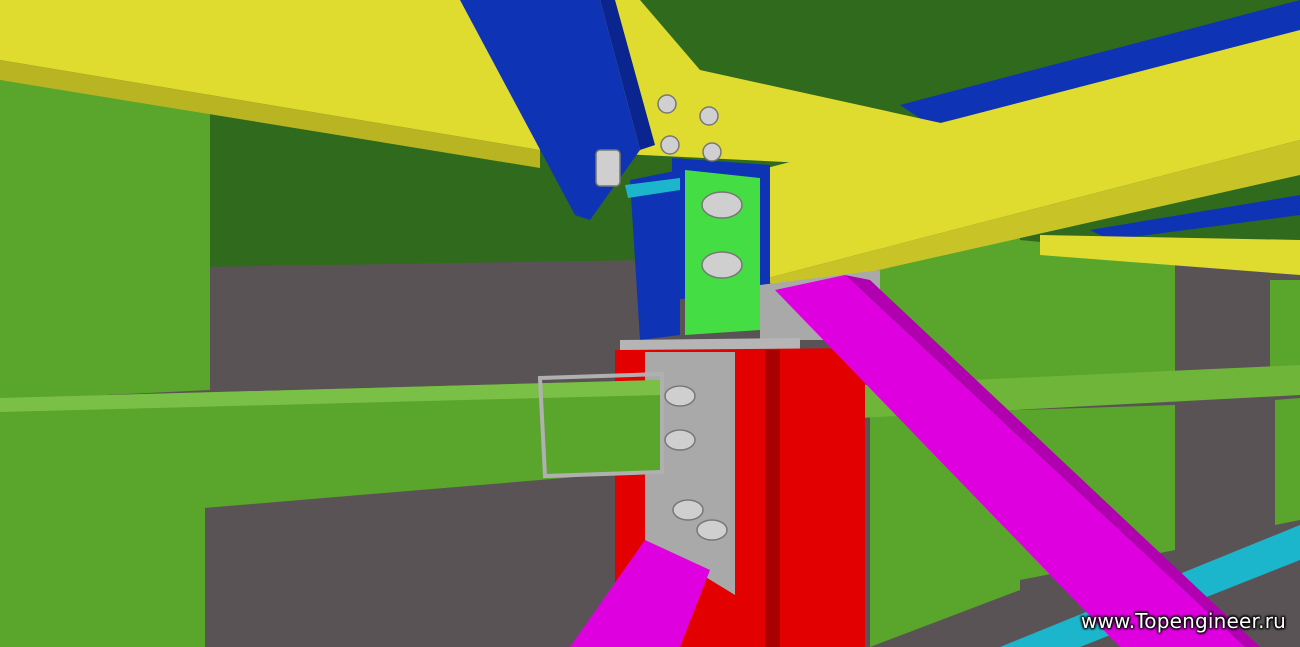 The image size is (1300, 647). I want to click on watermark-text: www.Topengineer.ru, so click(1183, 621).